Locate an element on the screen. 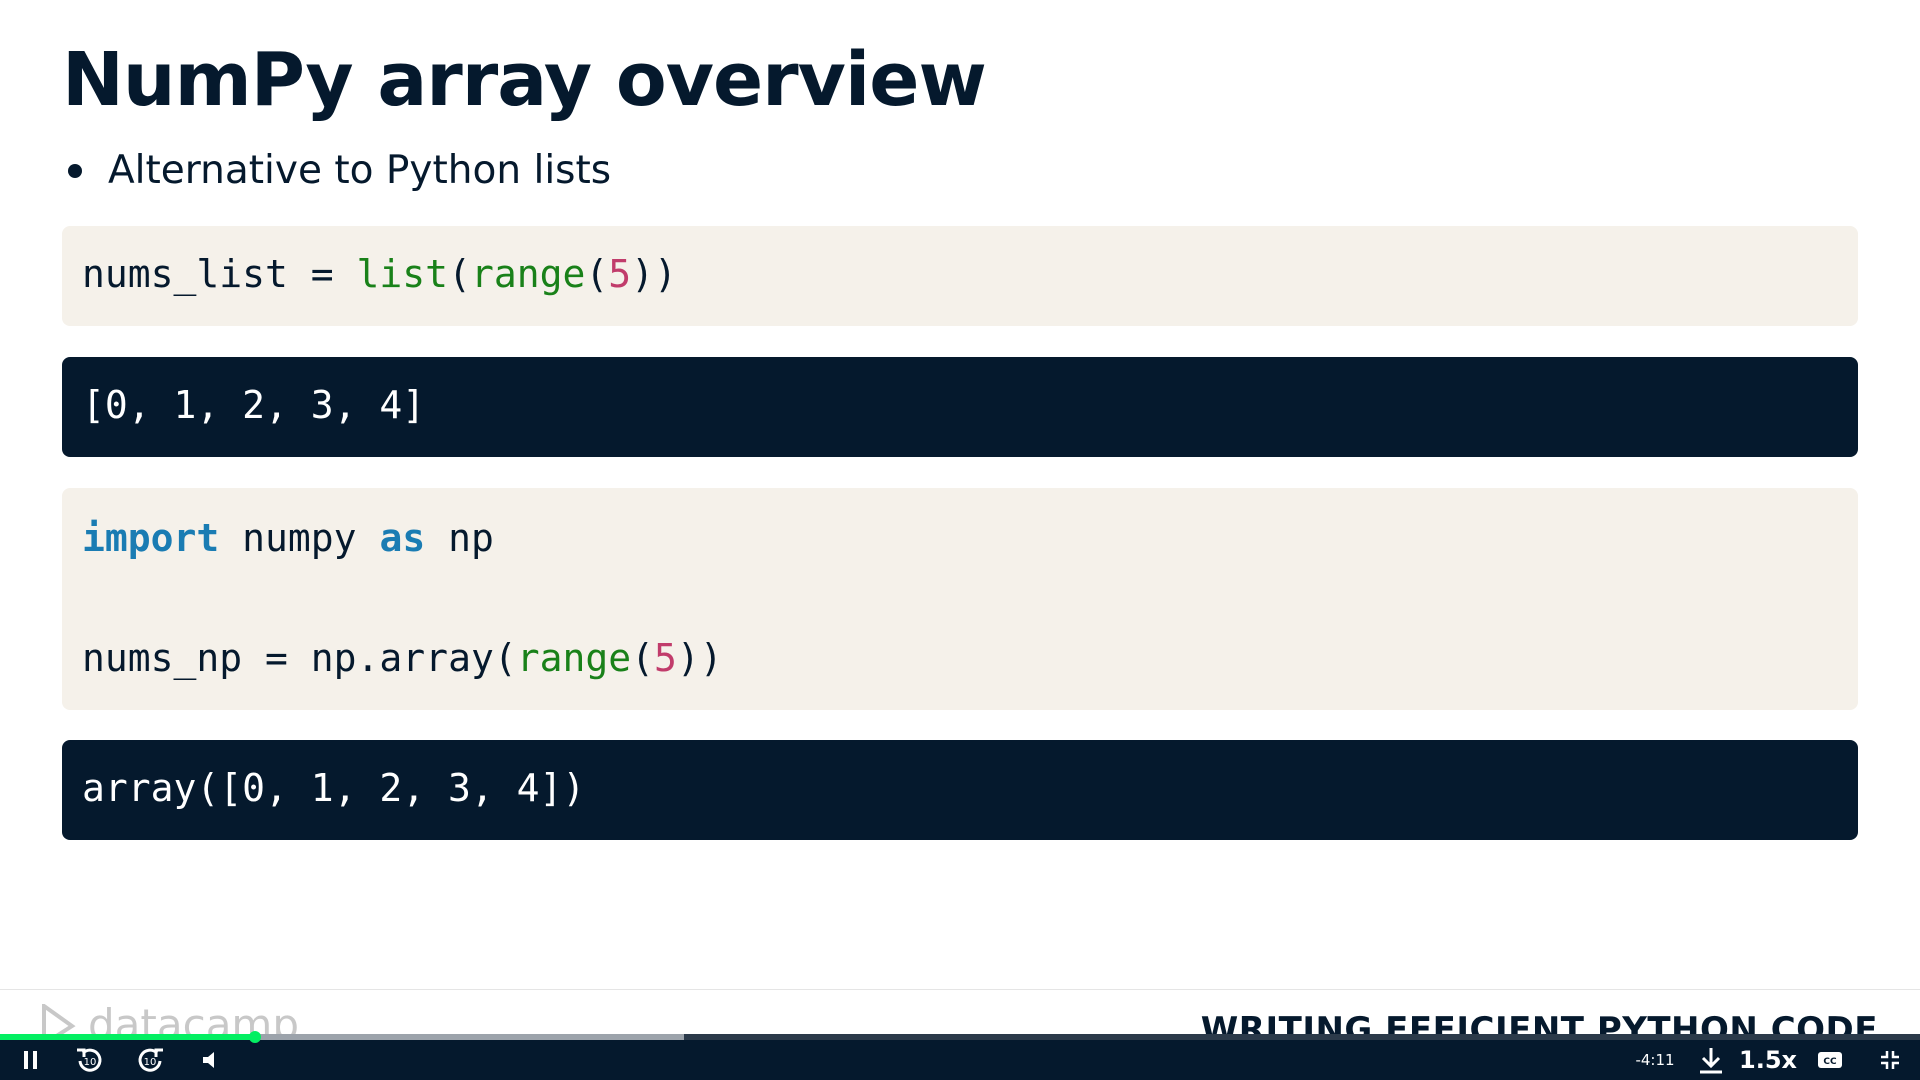  captions-icon: CC is located at coordinates (1830, 1060).